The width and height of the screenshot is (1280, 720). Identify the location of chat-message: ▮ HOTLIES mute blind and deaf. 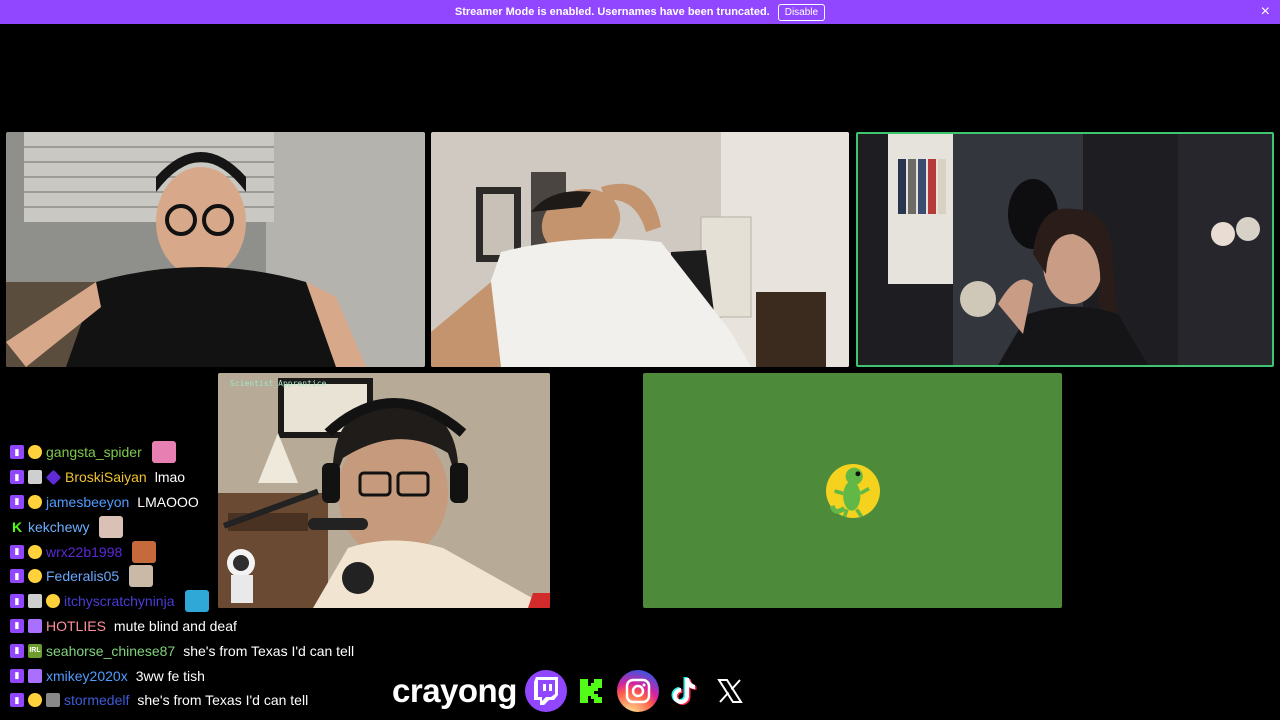
(200, 626).